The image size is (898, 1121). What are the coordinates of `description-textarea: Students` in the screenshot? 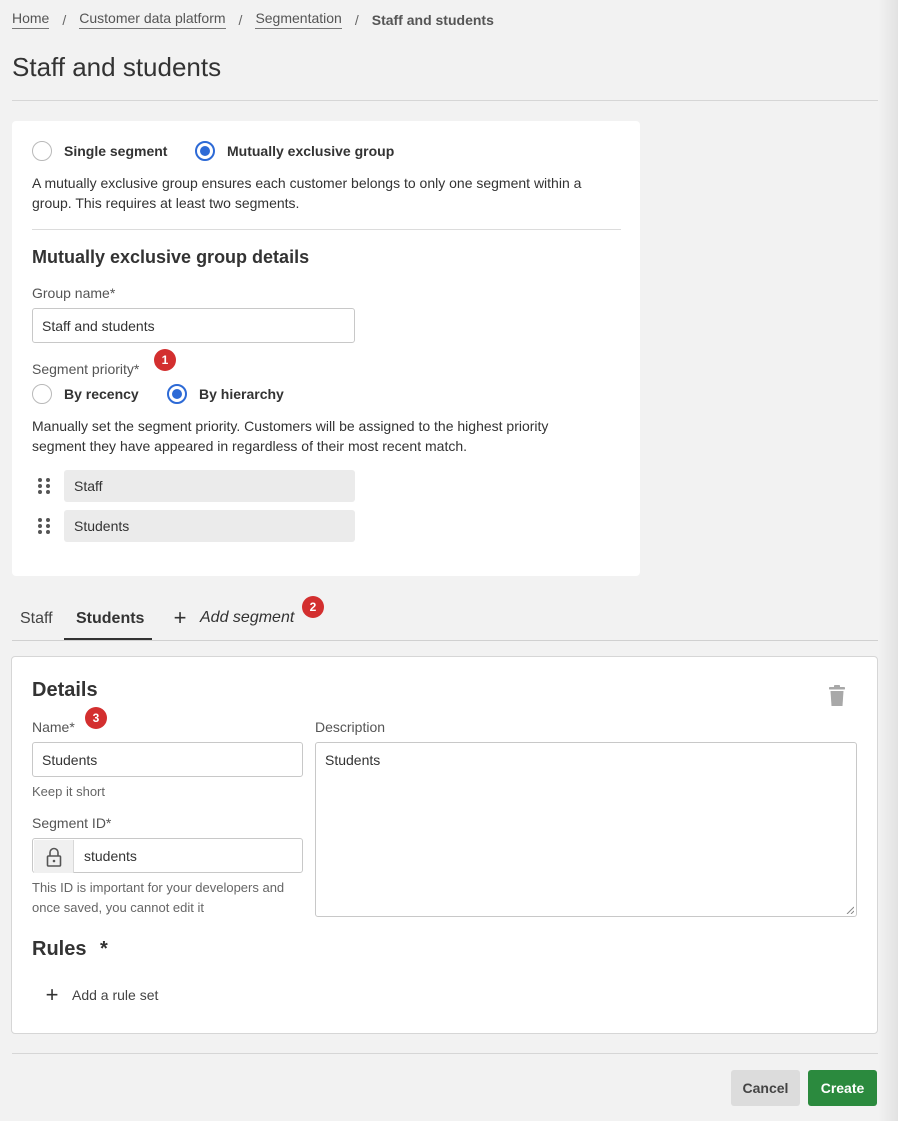 It's located at (586, 829).